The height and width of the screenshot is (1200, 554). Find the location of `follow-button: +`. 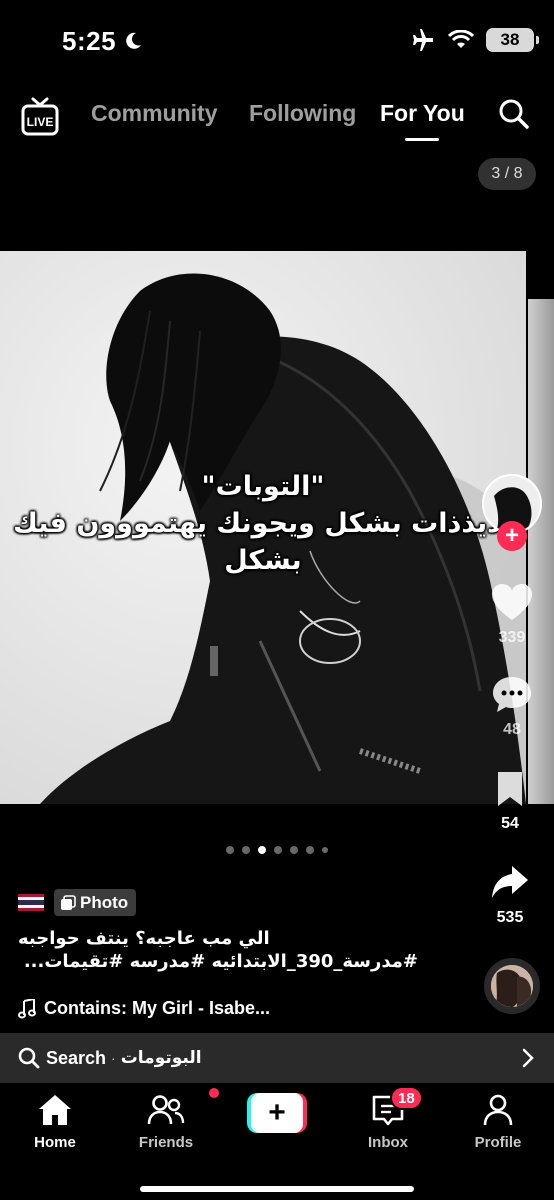

follow-button: + is located at coordinates (512, 536).